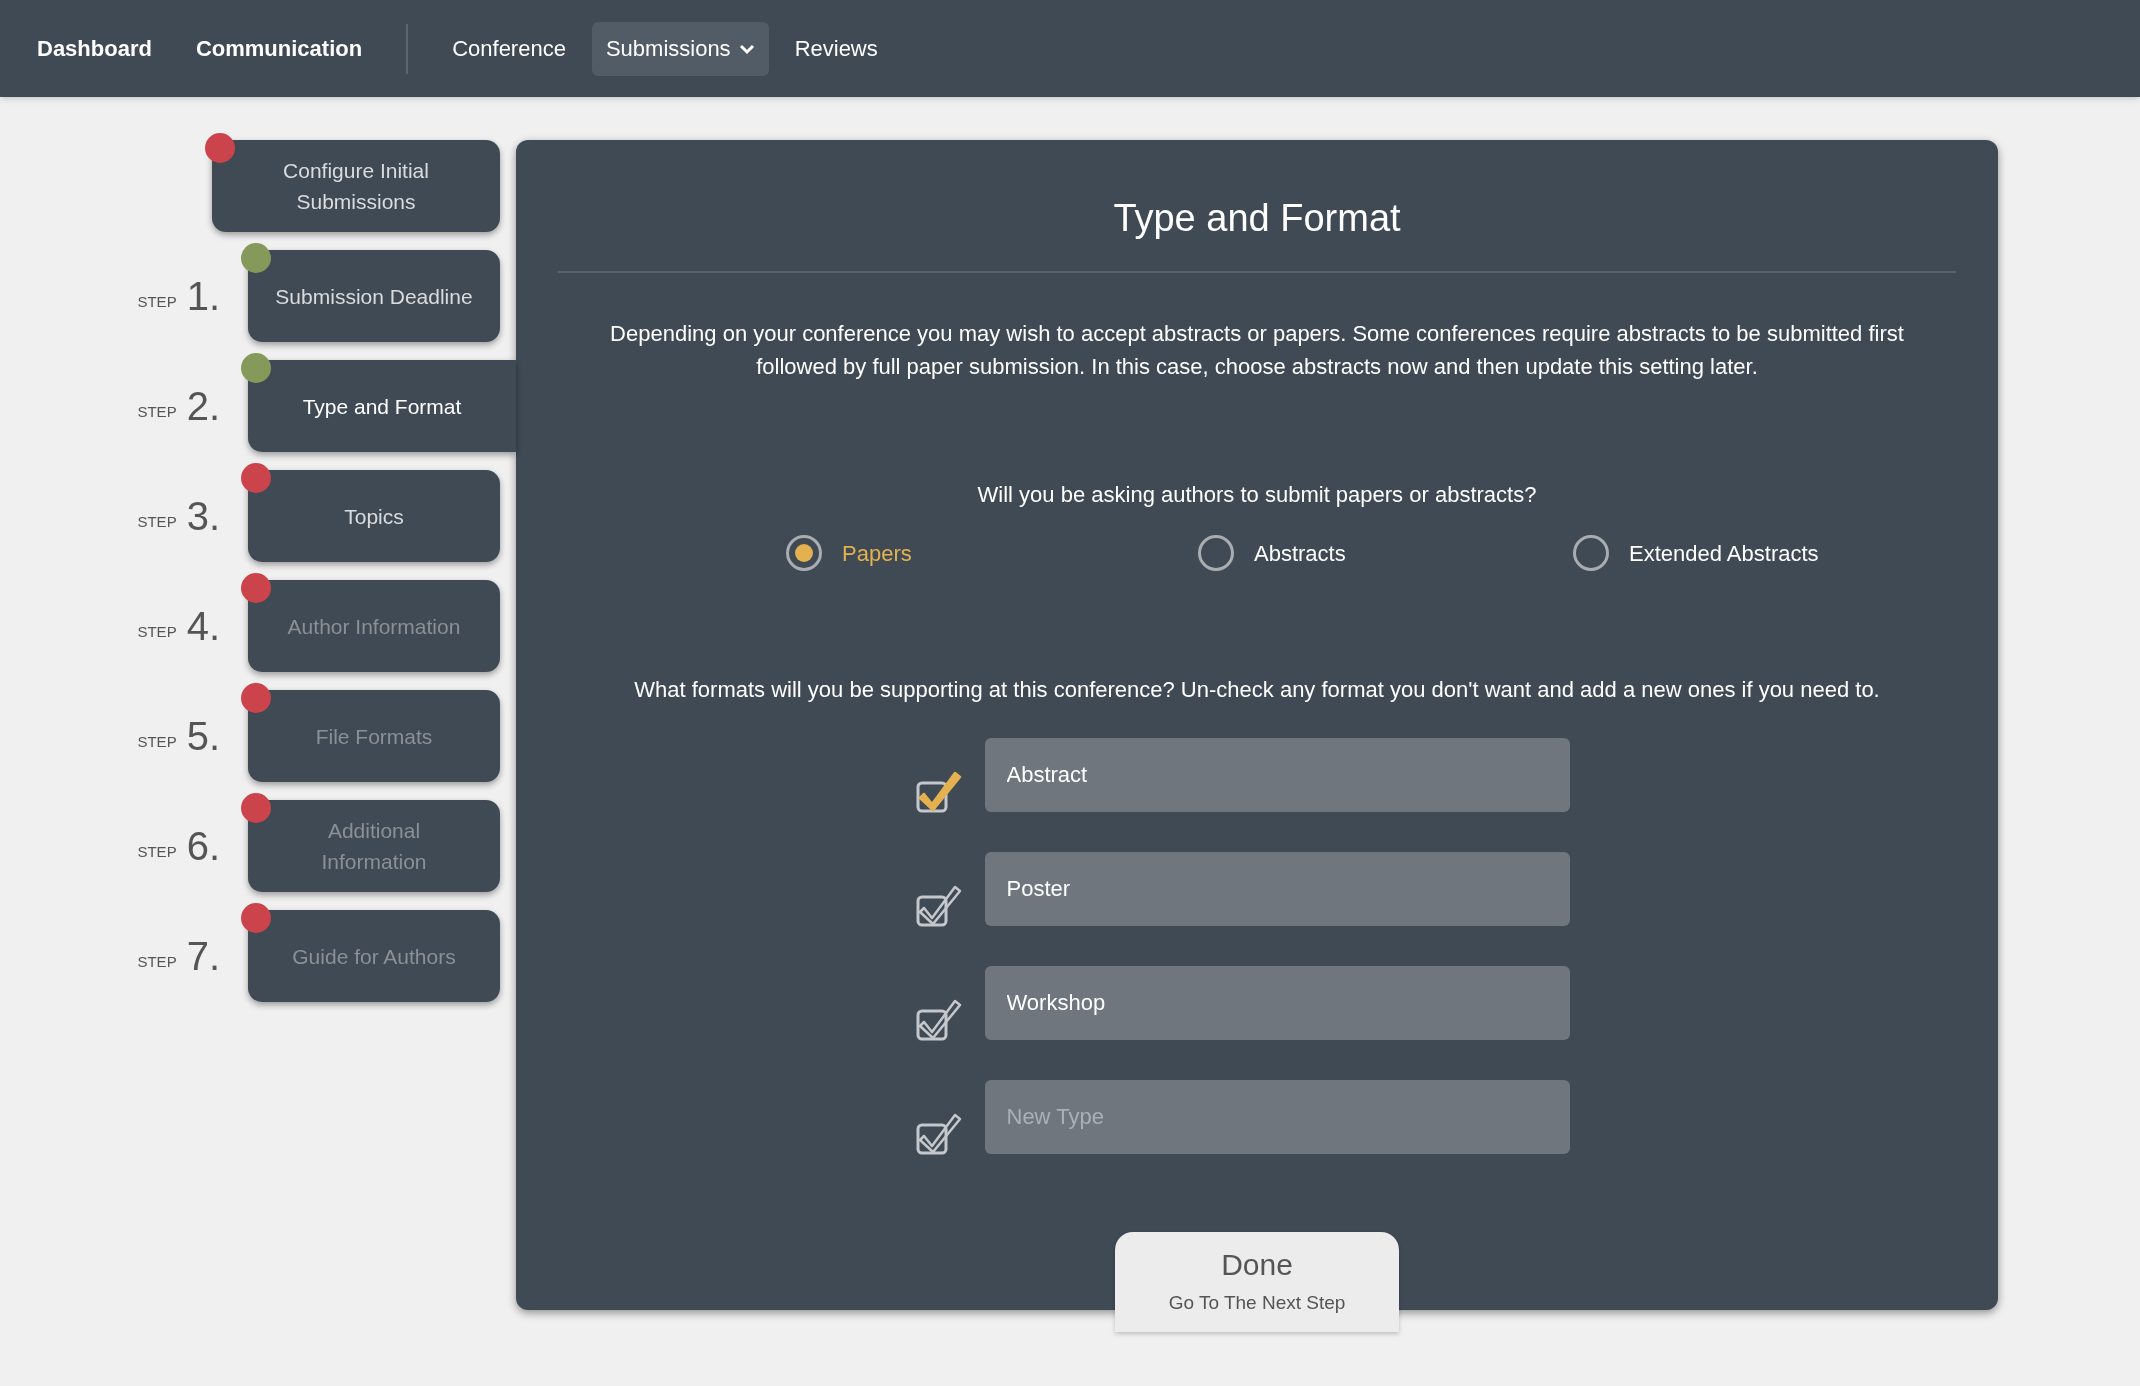  What do you see at coordinates (1277, 1003) in the screenshot?
I see `format-input-field: Workshop` at bounding box center [1277, 1003].